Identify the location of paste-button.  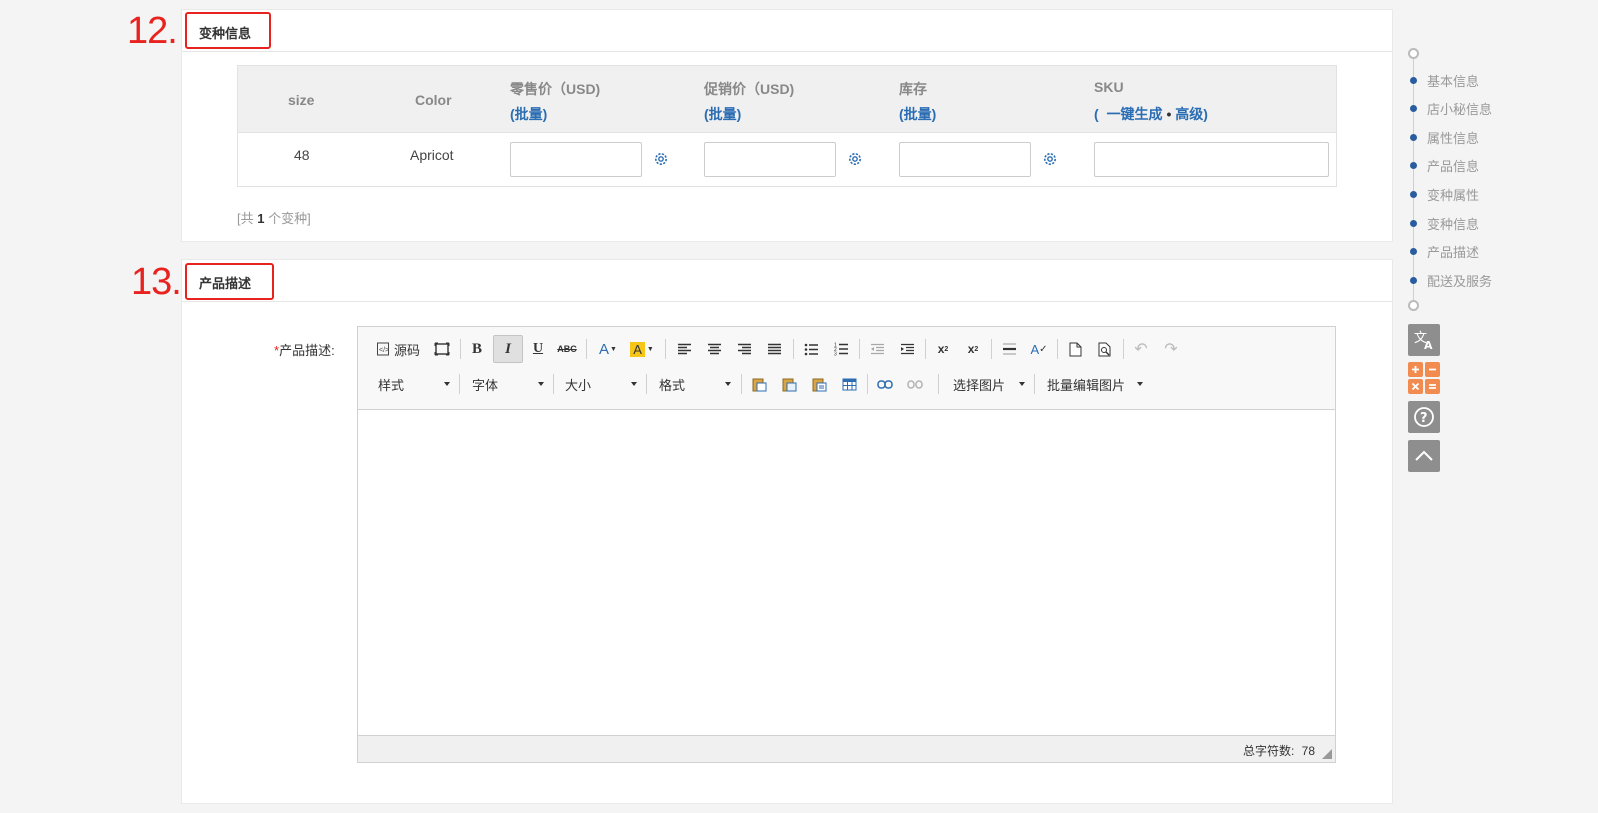
(759, 384).